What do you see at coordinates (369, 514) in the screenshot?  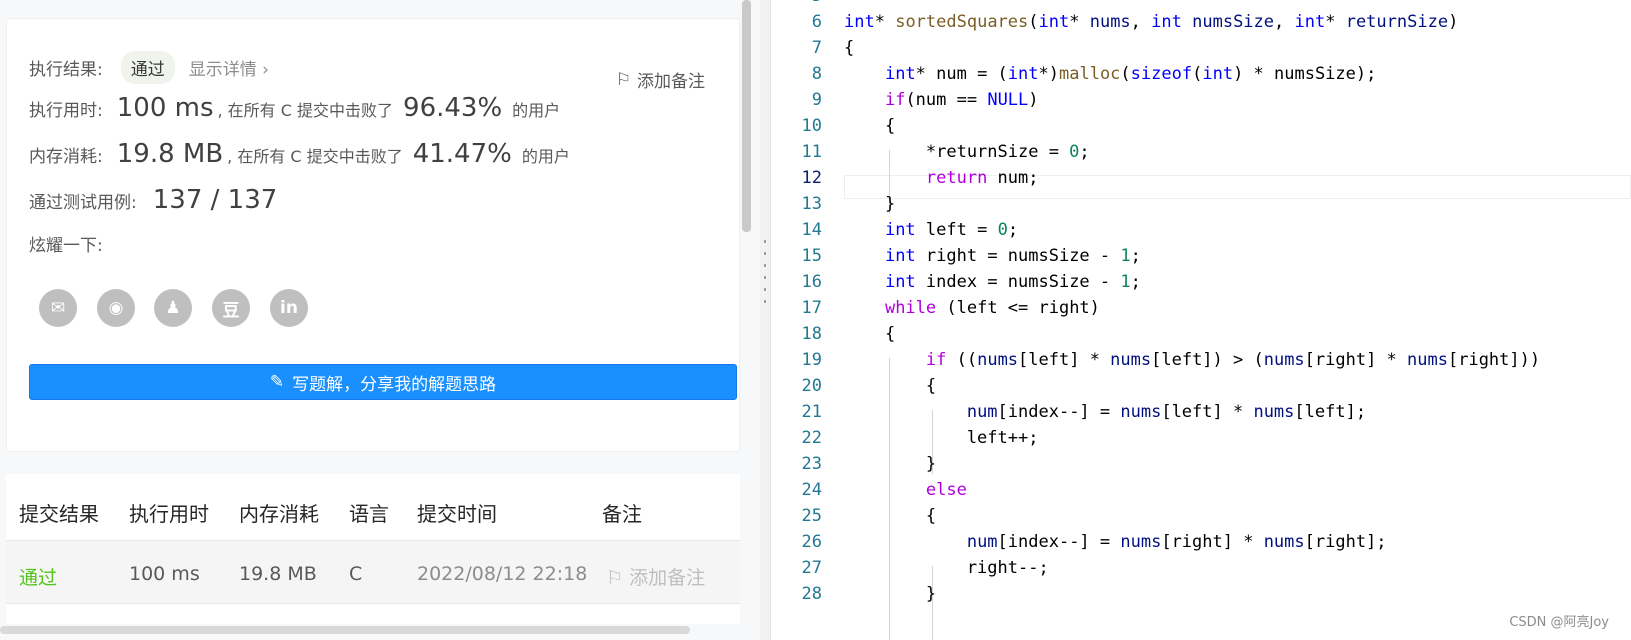 I see `header-language: 语言` at bounding box center [369, 514].